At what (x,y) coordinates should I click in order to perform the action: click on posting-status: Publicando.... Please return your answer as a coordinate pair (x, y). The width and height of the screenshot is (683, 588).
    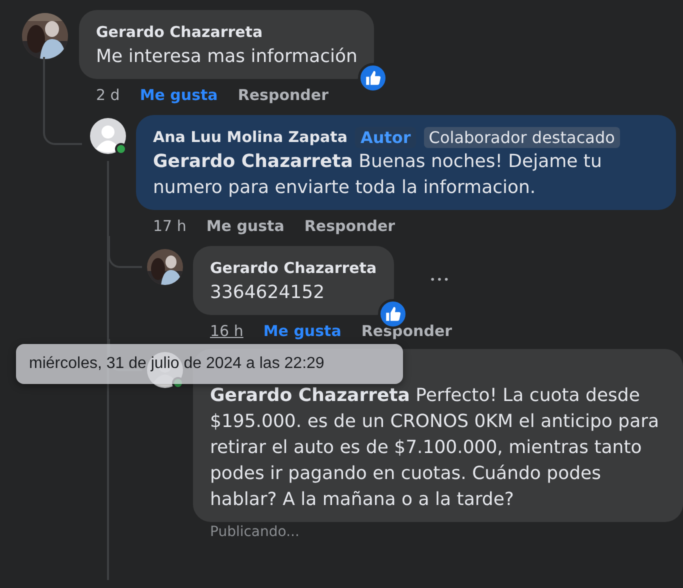
    Looking at the image, I should click on (254, 531).